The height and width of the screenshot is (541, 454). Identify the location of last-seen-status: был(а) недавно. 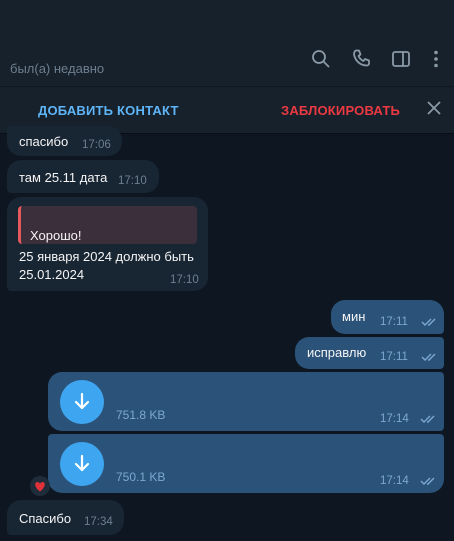
(57, 68).